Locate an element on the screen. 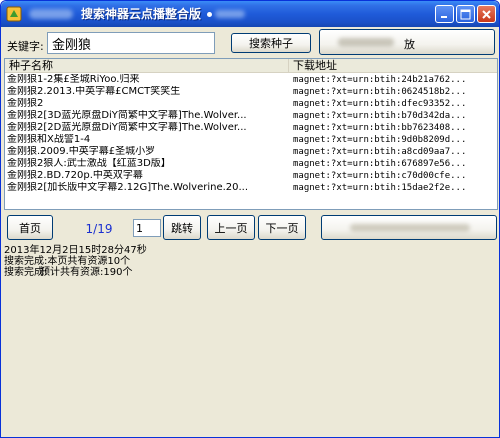 Image resolution: width=500 pixels, height=438 pixels. list-header: 种子名称 下载地址 is located at coordinates (251, 66).